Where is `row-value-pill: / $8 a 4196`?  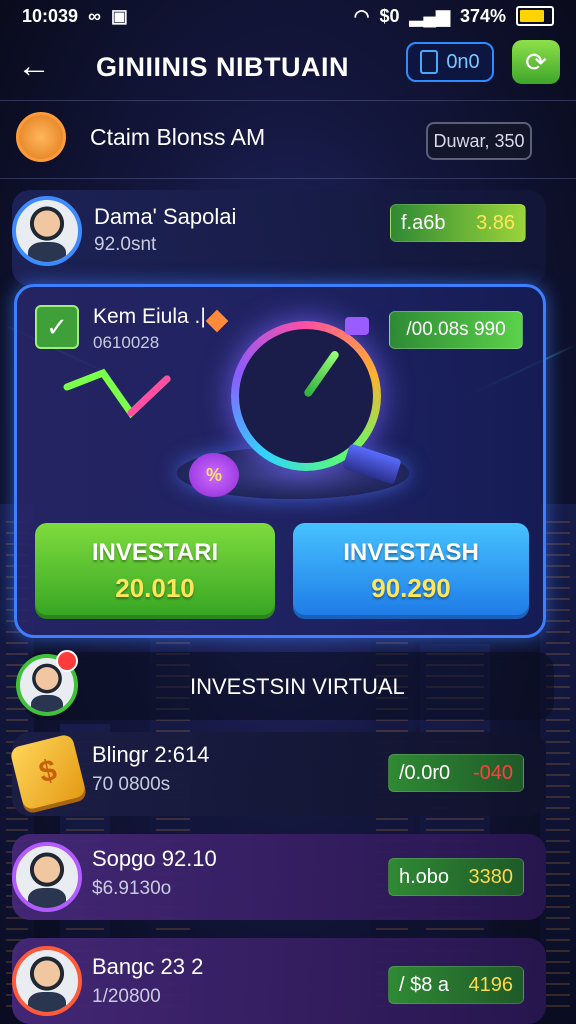
row-value-pill: / $8 a 4196 is located at coordinates (456, 985).